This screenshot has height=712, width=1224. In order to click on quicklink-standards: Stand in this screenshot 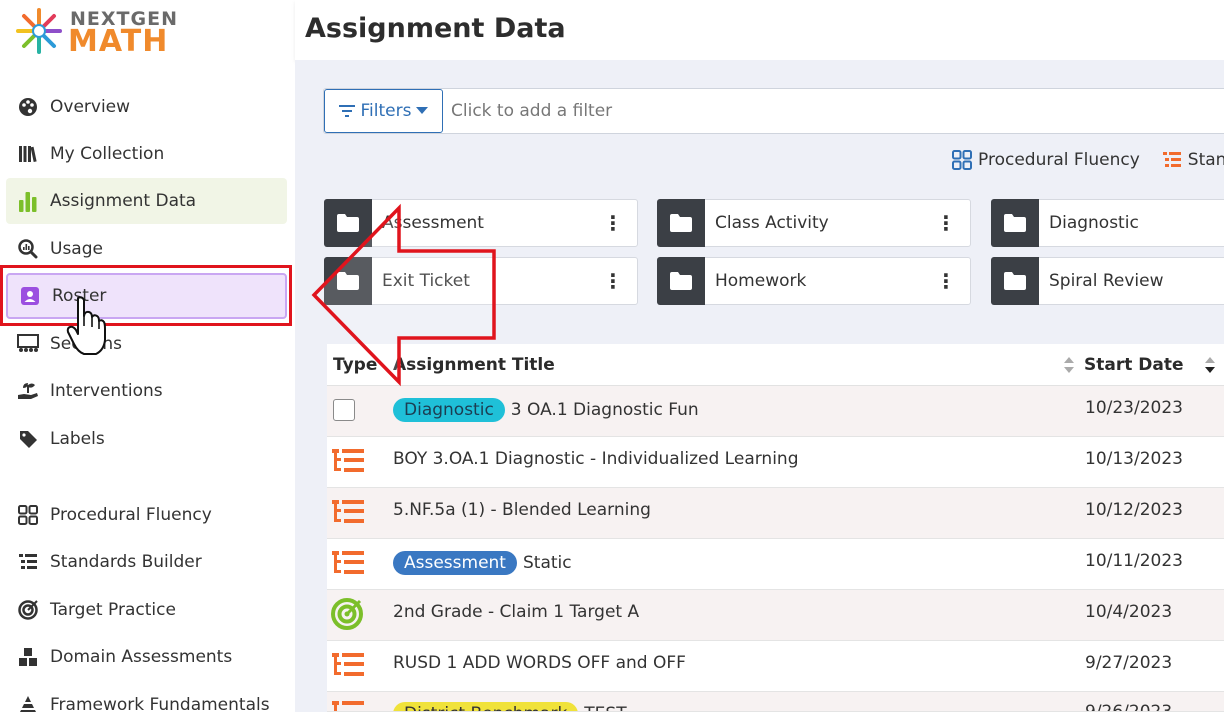, I will do `click(1193, 160)`.